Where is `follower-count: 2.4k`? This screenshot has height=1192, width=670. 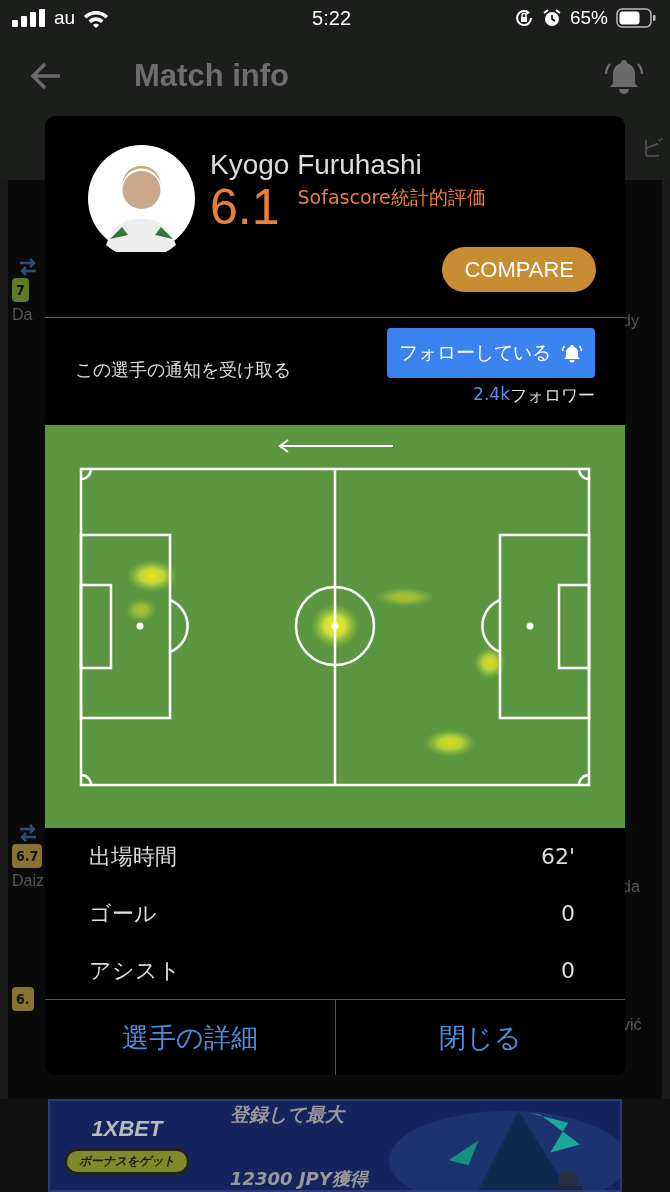
follower-count: 2.4k is located at coordinates (491, 394).